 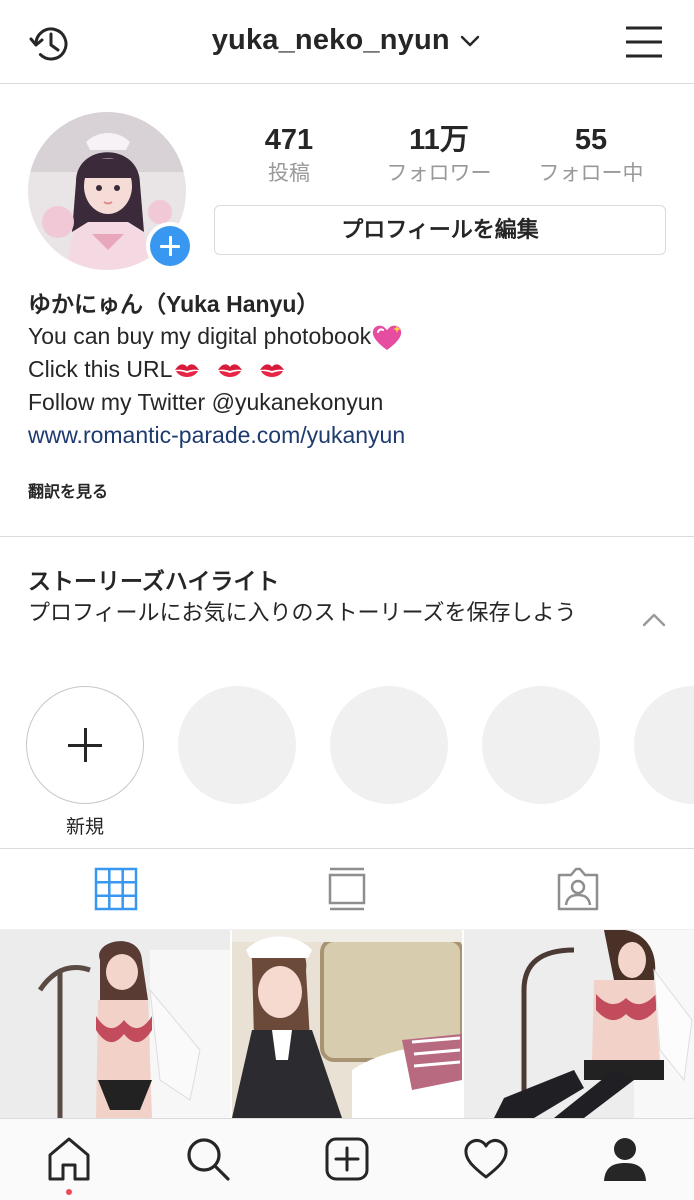 I want to click on stat-posts: 471 投稿, so click(x=289, y=155).